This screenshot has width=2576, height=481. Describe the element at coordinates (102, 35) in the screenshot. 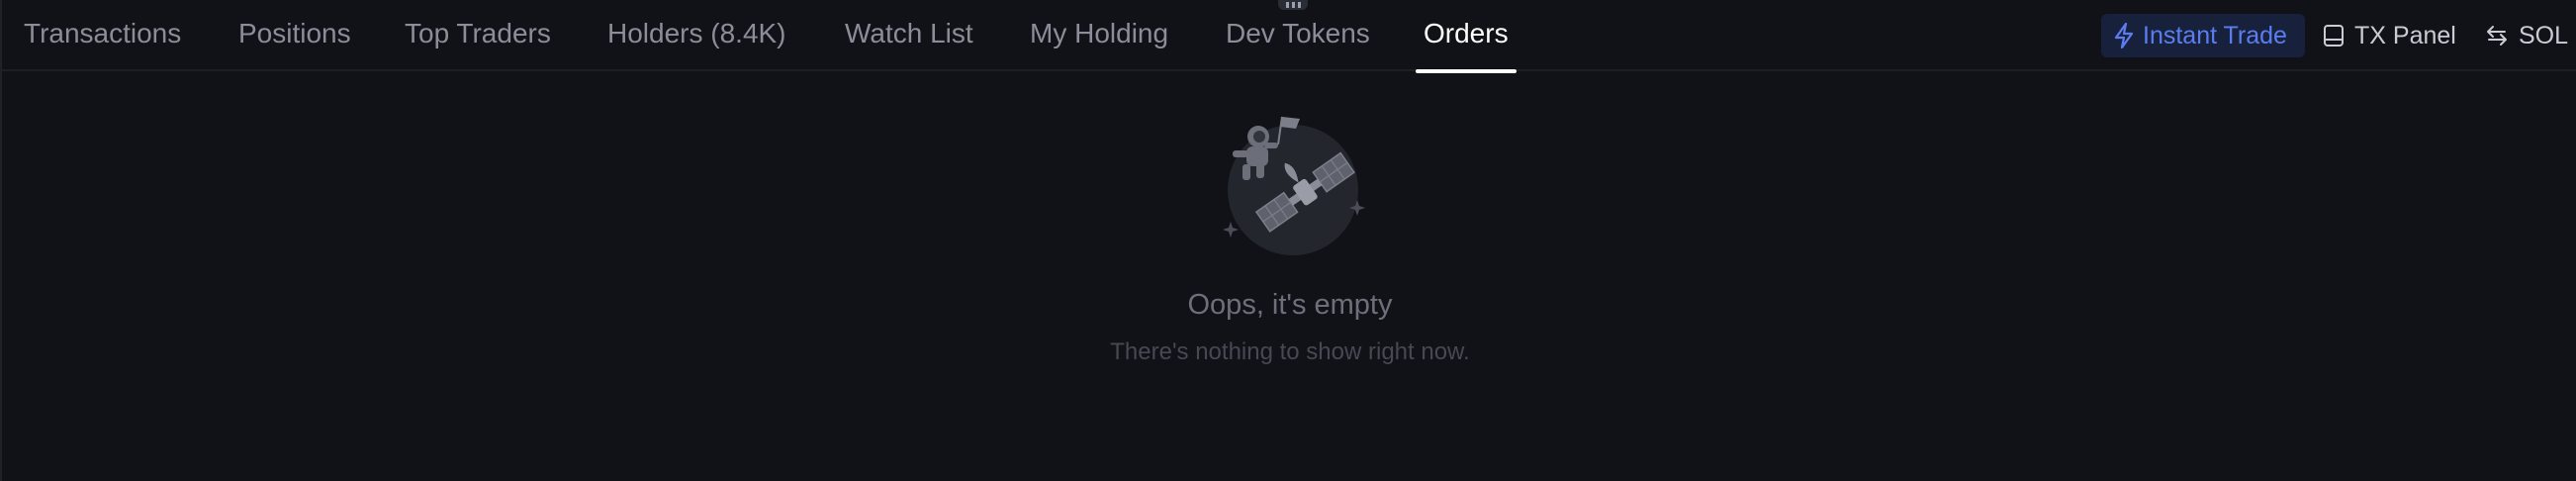

I see `tab-transactions: Transactions` at that location.